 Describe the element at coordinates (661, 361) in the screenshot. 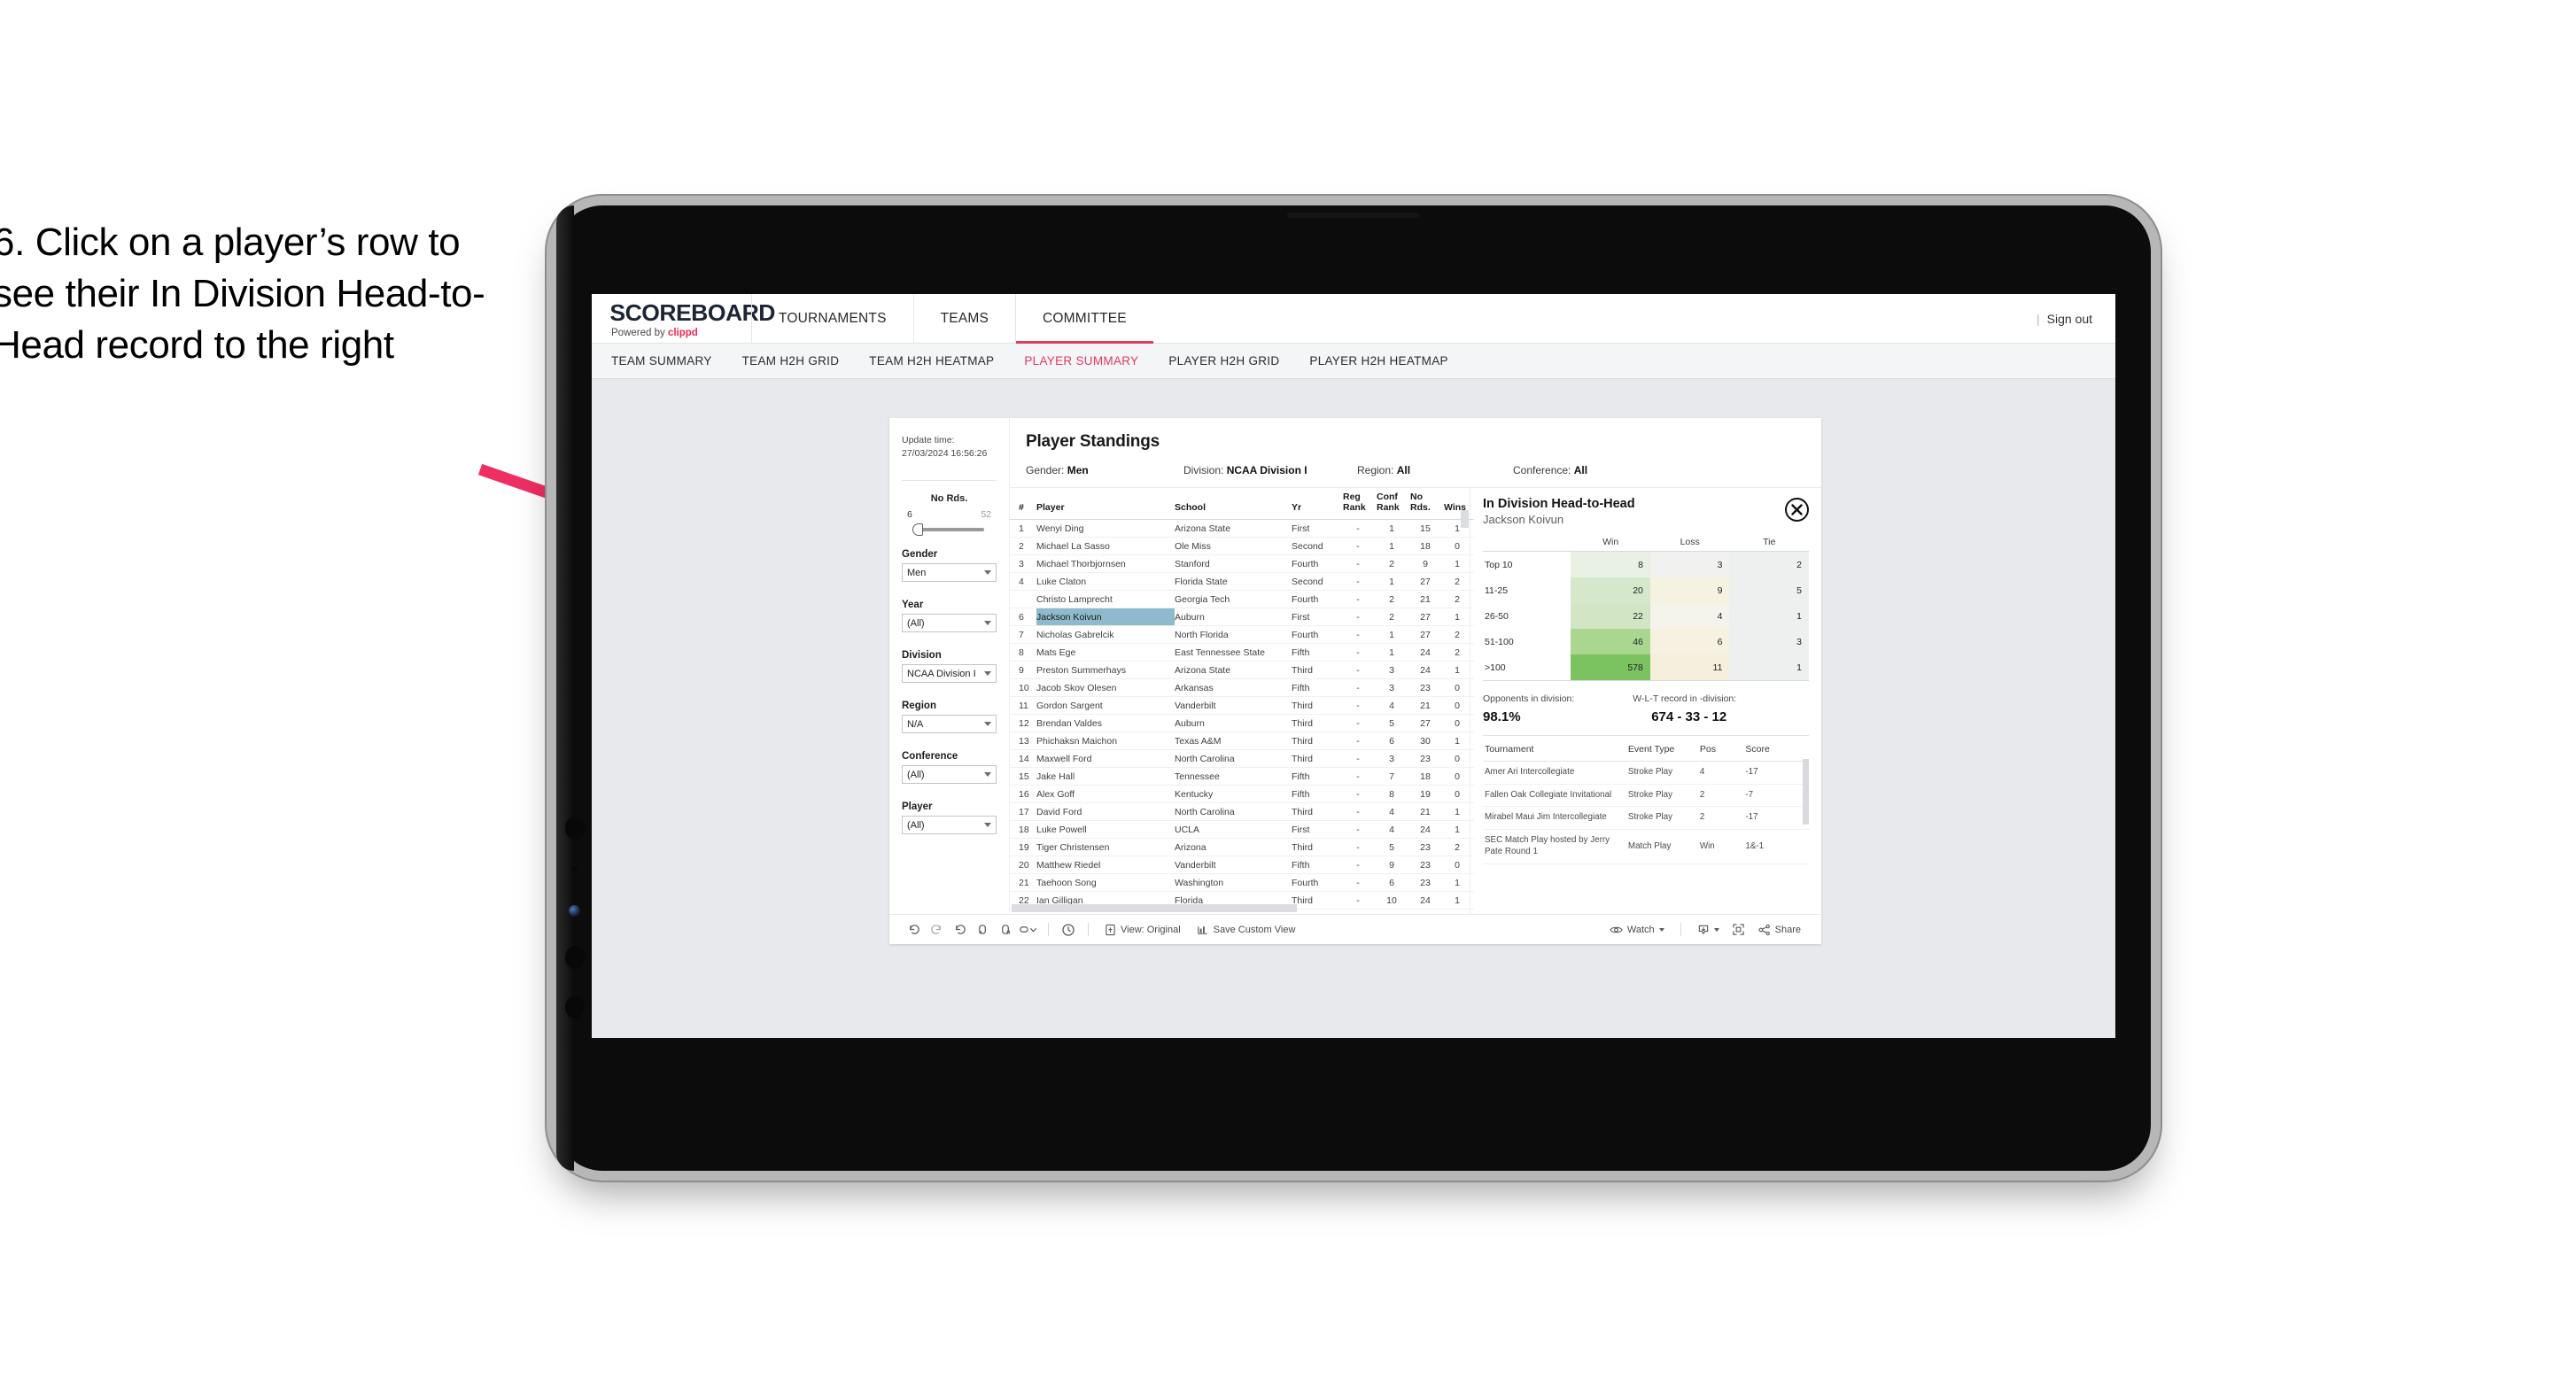

I see `sub-nav-team-summary: TEAM SUMMARY` at that location.